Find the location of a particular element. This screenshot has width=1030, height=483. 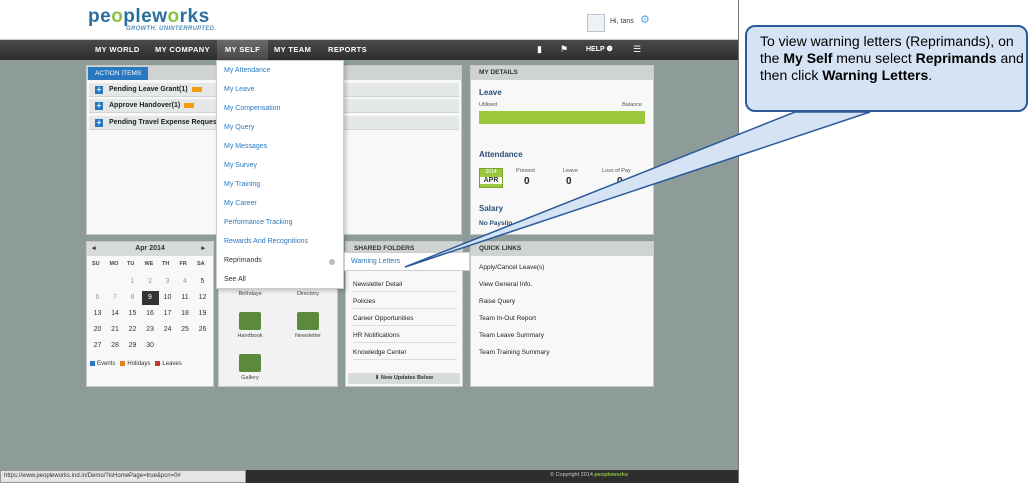

calendar-day: 27 is located at coordinates (97, 346).